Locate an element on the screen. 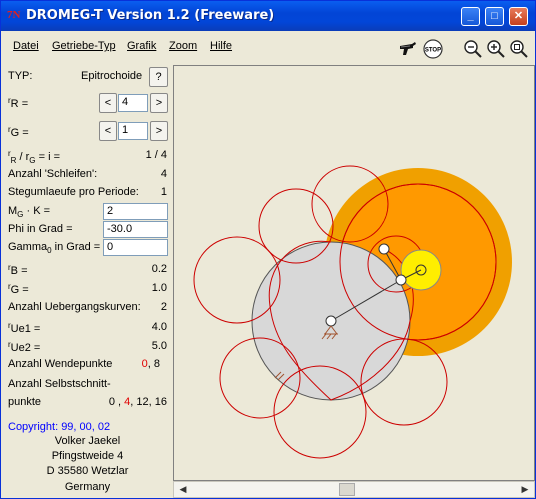  menu-getriebe-typ: Getriebe-Typ is located at coordinates (84, 46).